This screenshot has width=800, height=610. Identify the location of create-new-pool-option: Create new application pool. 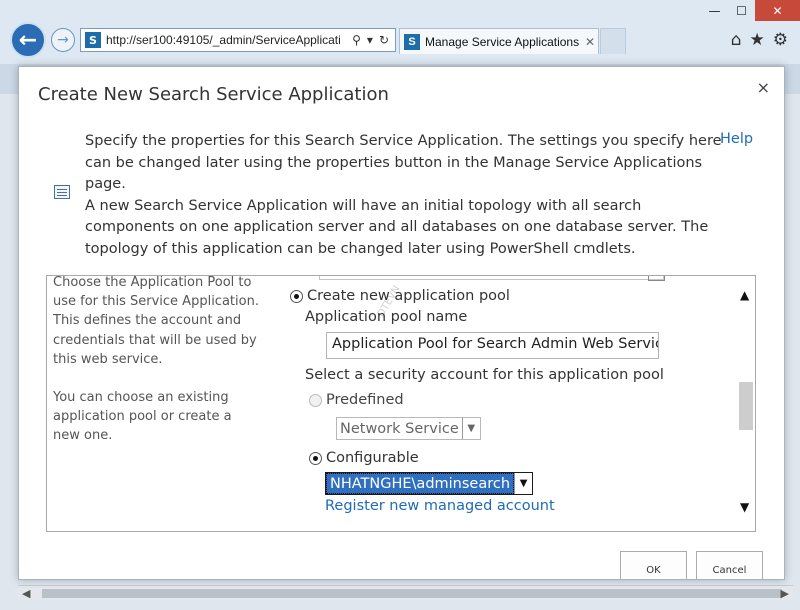
(400, 296).